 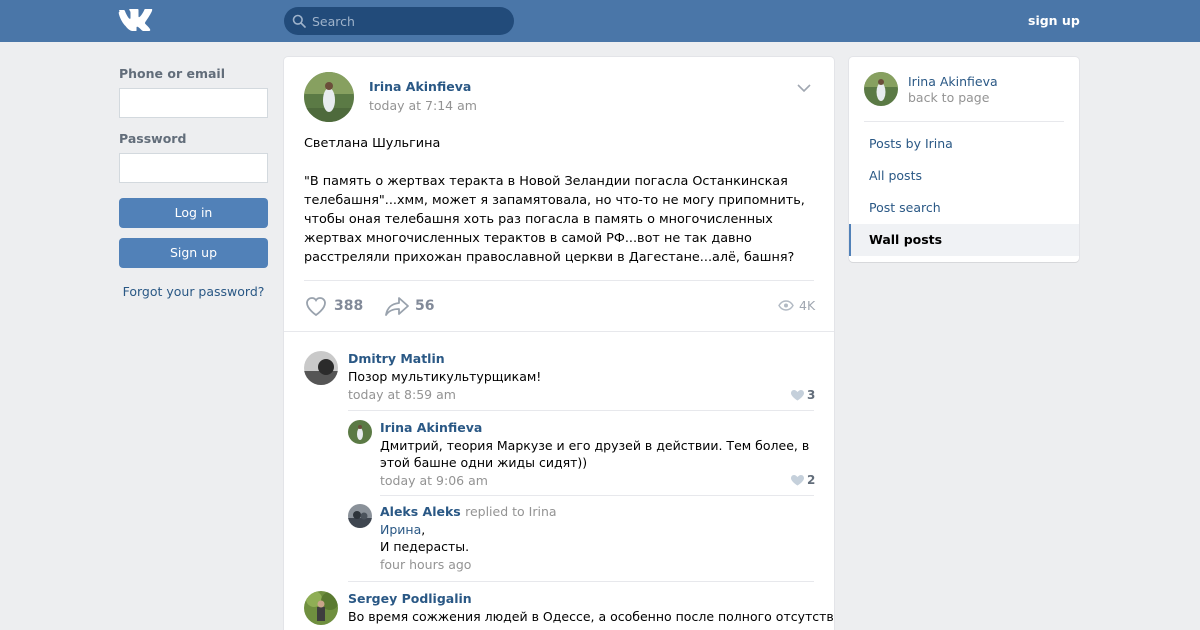 I want to click on replied-to: replied to Irina, so click(x=510, y=511).